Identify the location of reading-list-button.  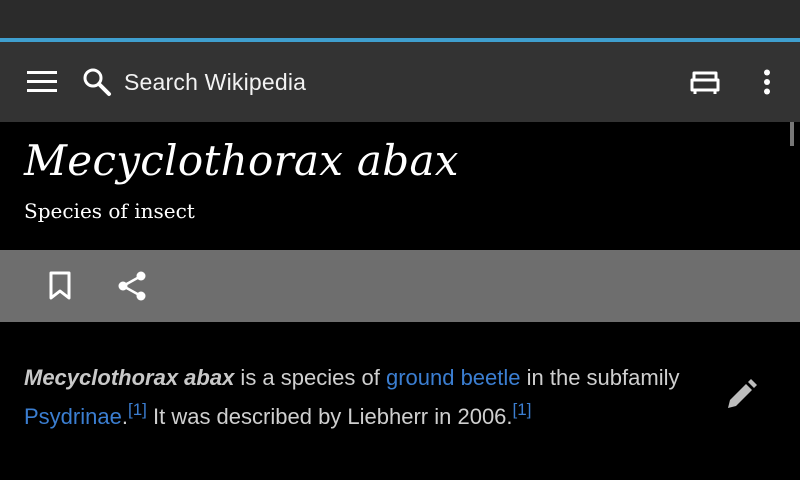
(705, 82).